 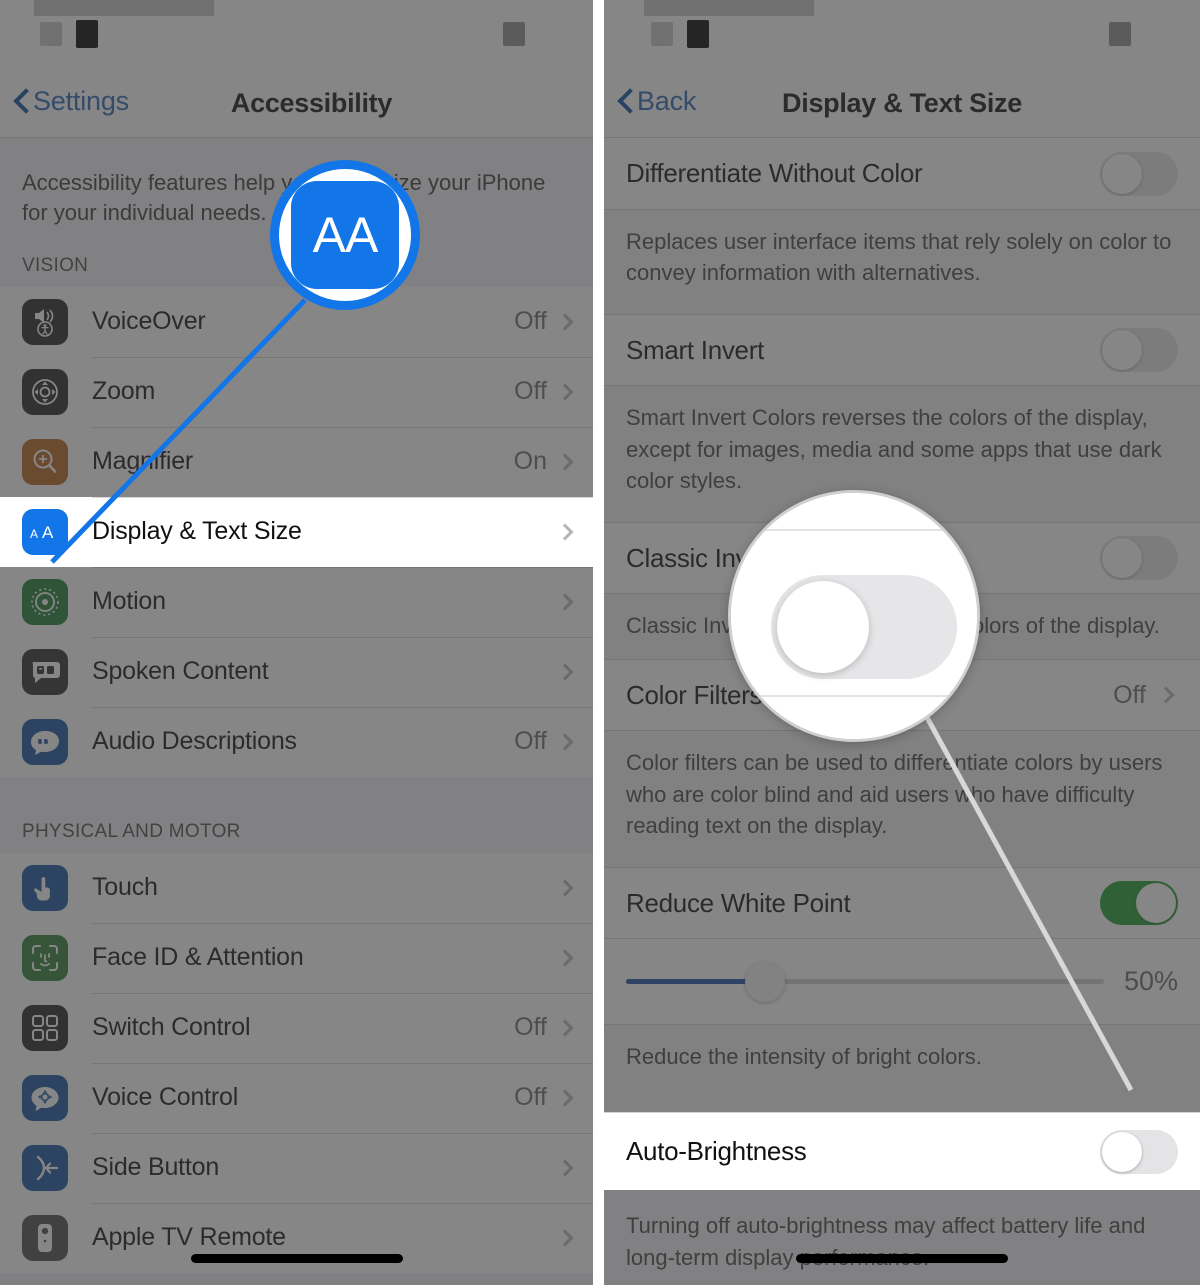 I want to click on display-text-size-callout: AA, so click(x=345, y=235).